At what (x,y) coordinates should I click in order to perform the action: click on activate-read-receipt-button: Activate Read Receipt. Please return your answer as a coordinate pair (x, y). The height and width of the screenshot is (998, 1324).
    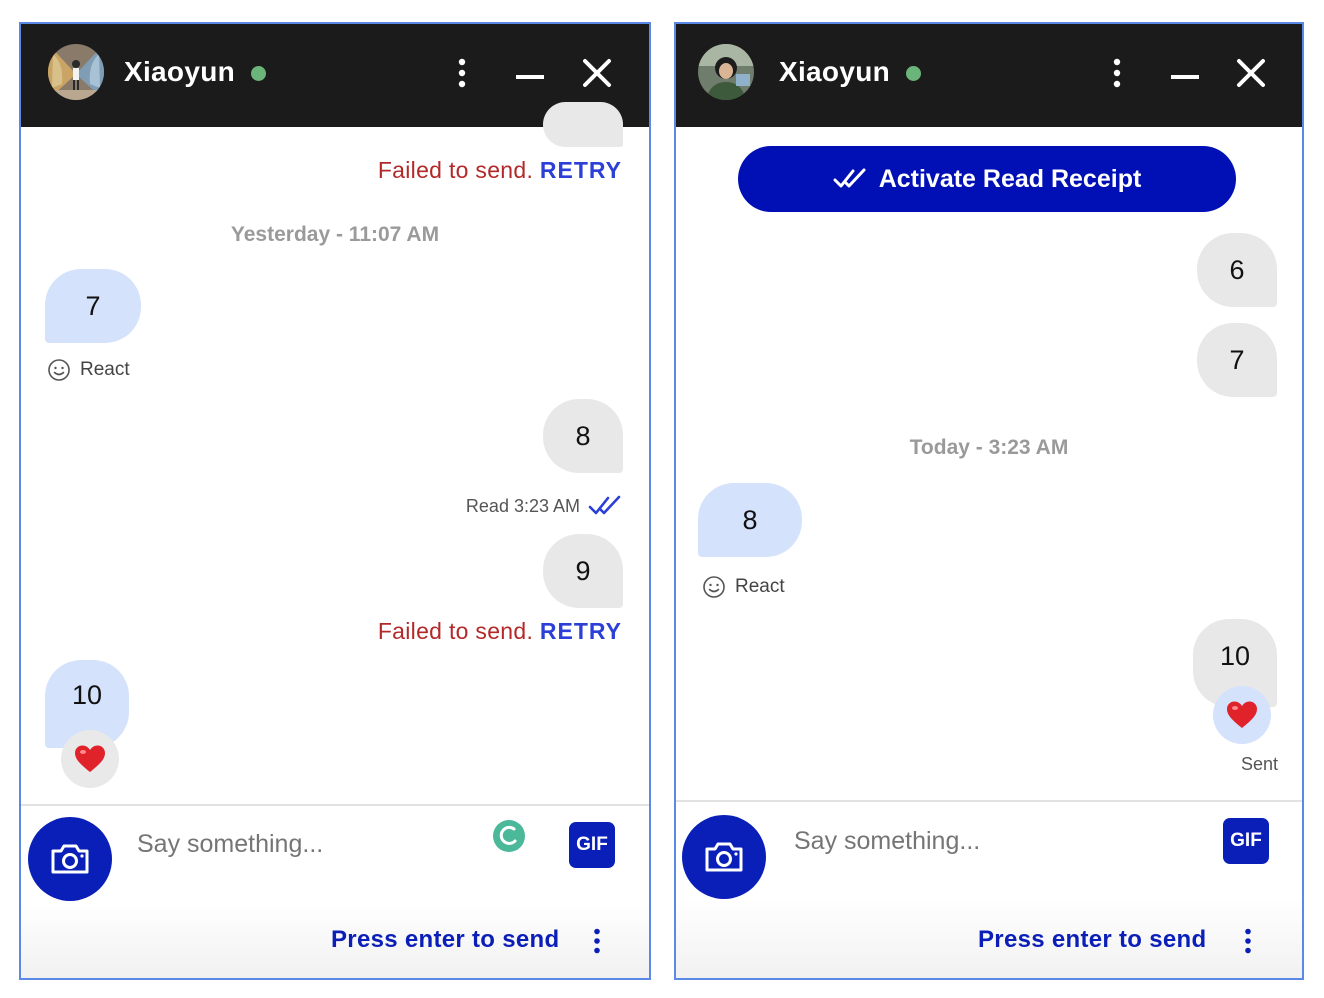
    Looking at the image, I should click on (987, 179).